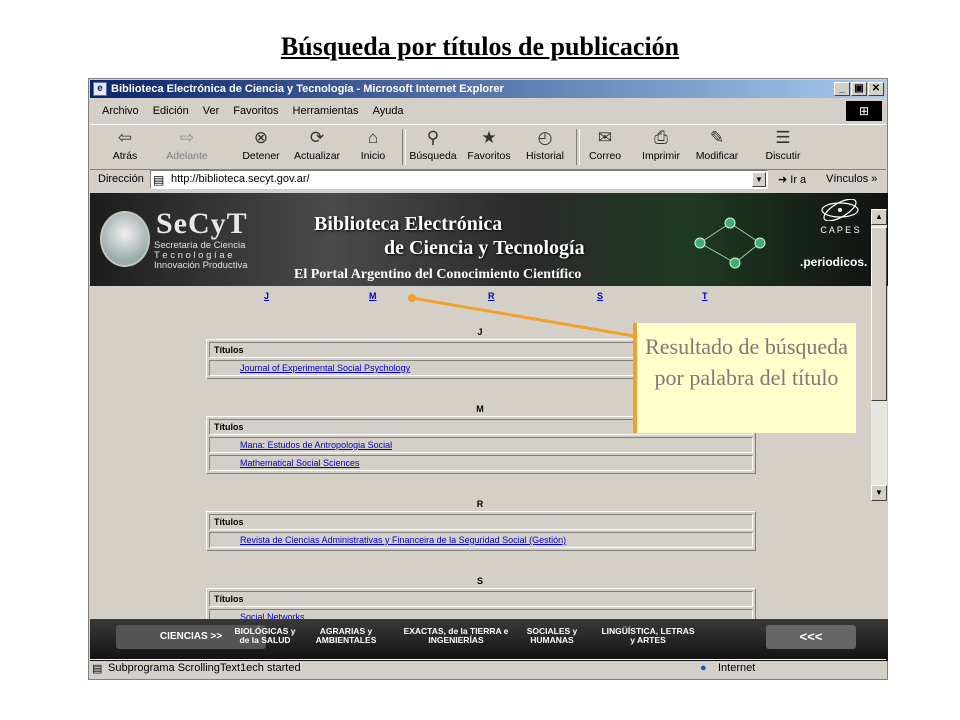  I want to click on favorites-button: ★ Favoritos, so click(489, 145).